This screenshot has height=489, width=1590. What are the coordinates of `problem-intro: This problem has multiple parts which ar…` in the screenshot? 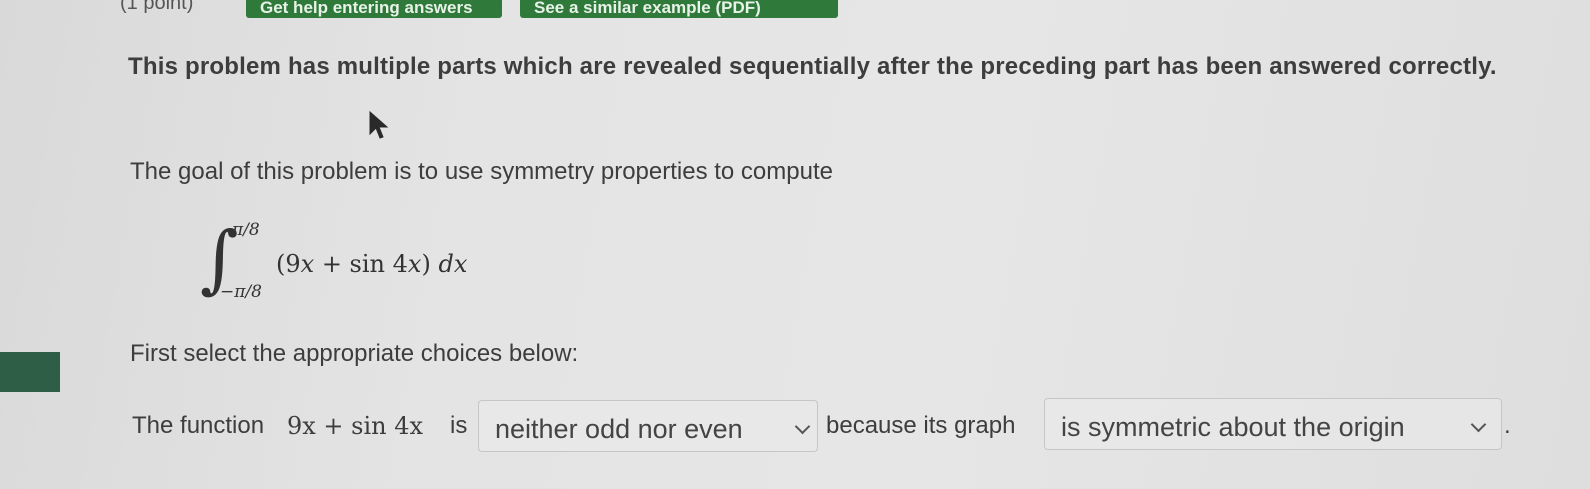 It's located at (812, 66).